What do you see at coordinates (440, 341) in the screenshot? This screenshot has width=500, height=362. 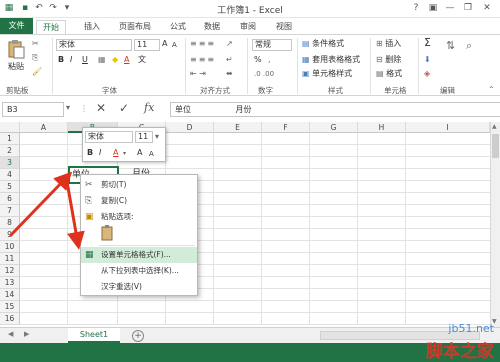 I see `watermark: jb51.net 脚本之家` at bounding box center [440, 341].